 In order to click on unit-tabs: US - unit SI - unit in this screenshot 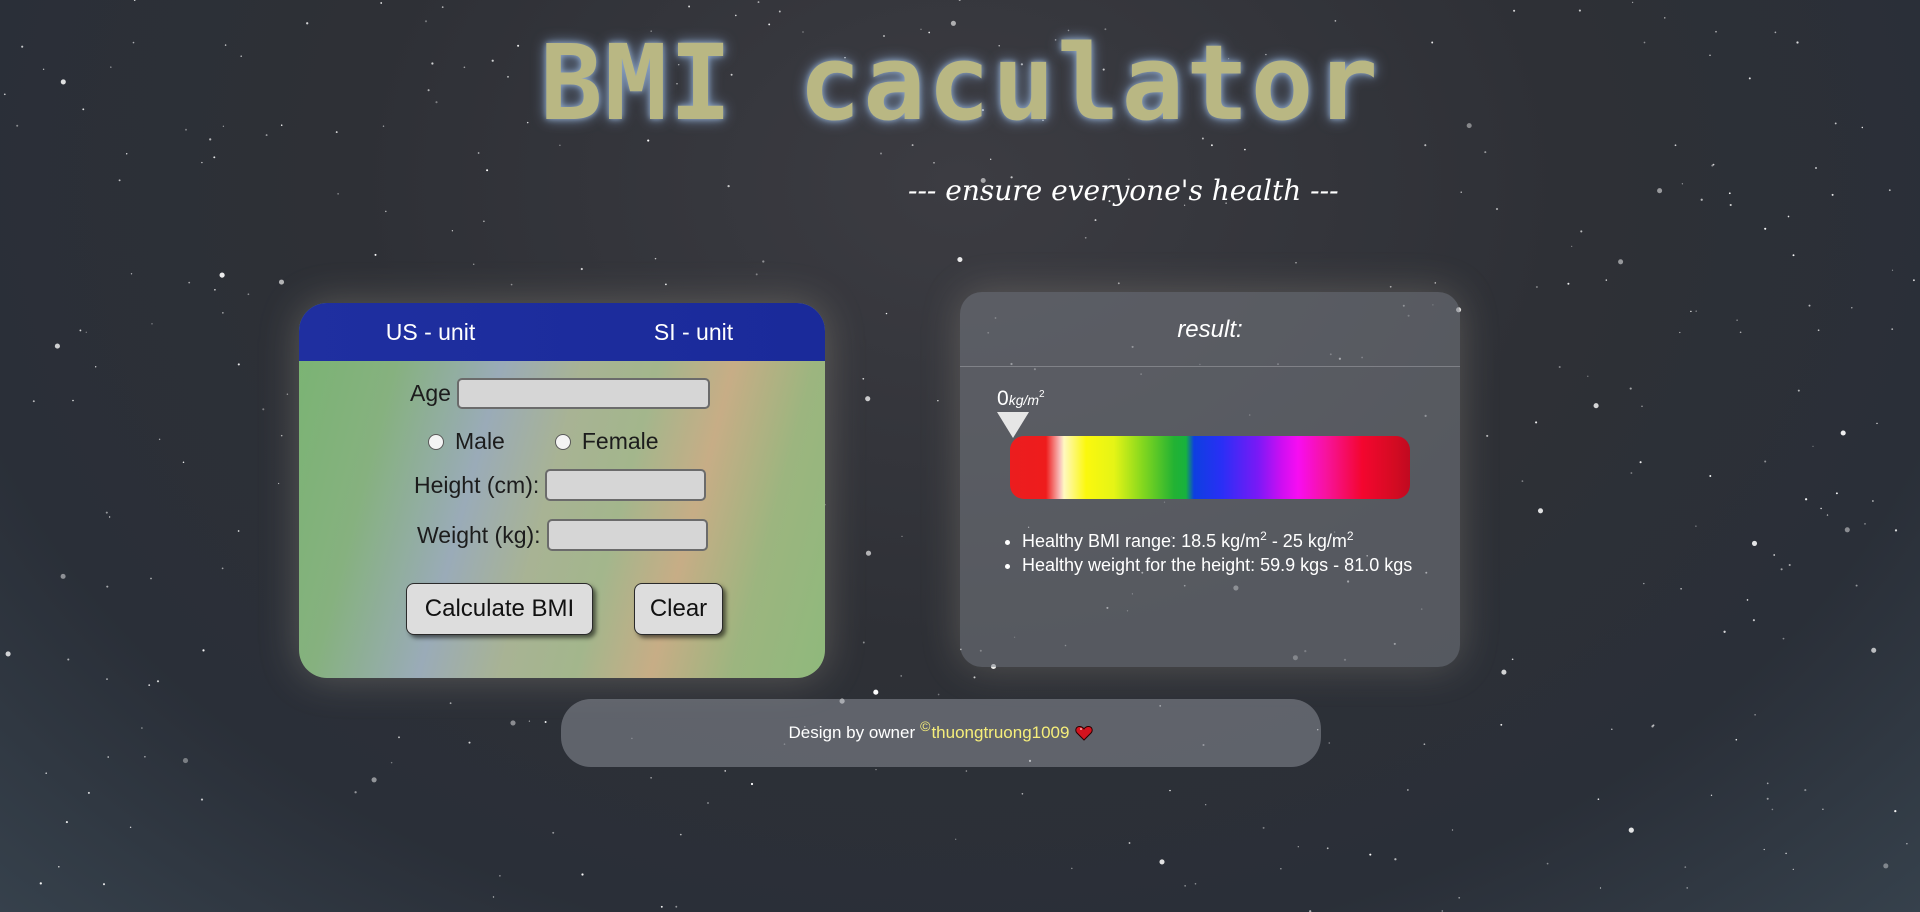, I will do `click(562, 332)`.